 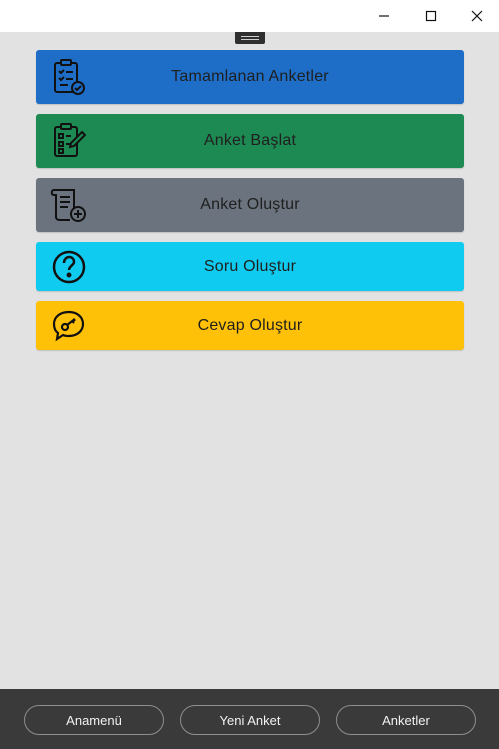 I want to click on clipboard-edit-icon, so click(x=69, y=141).